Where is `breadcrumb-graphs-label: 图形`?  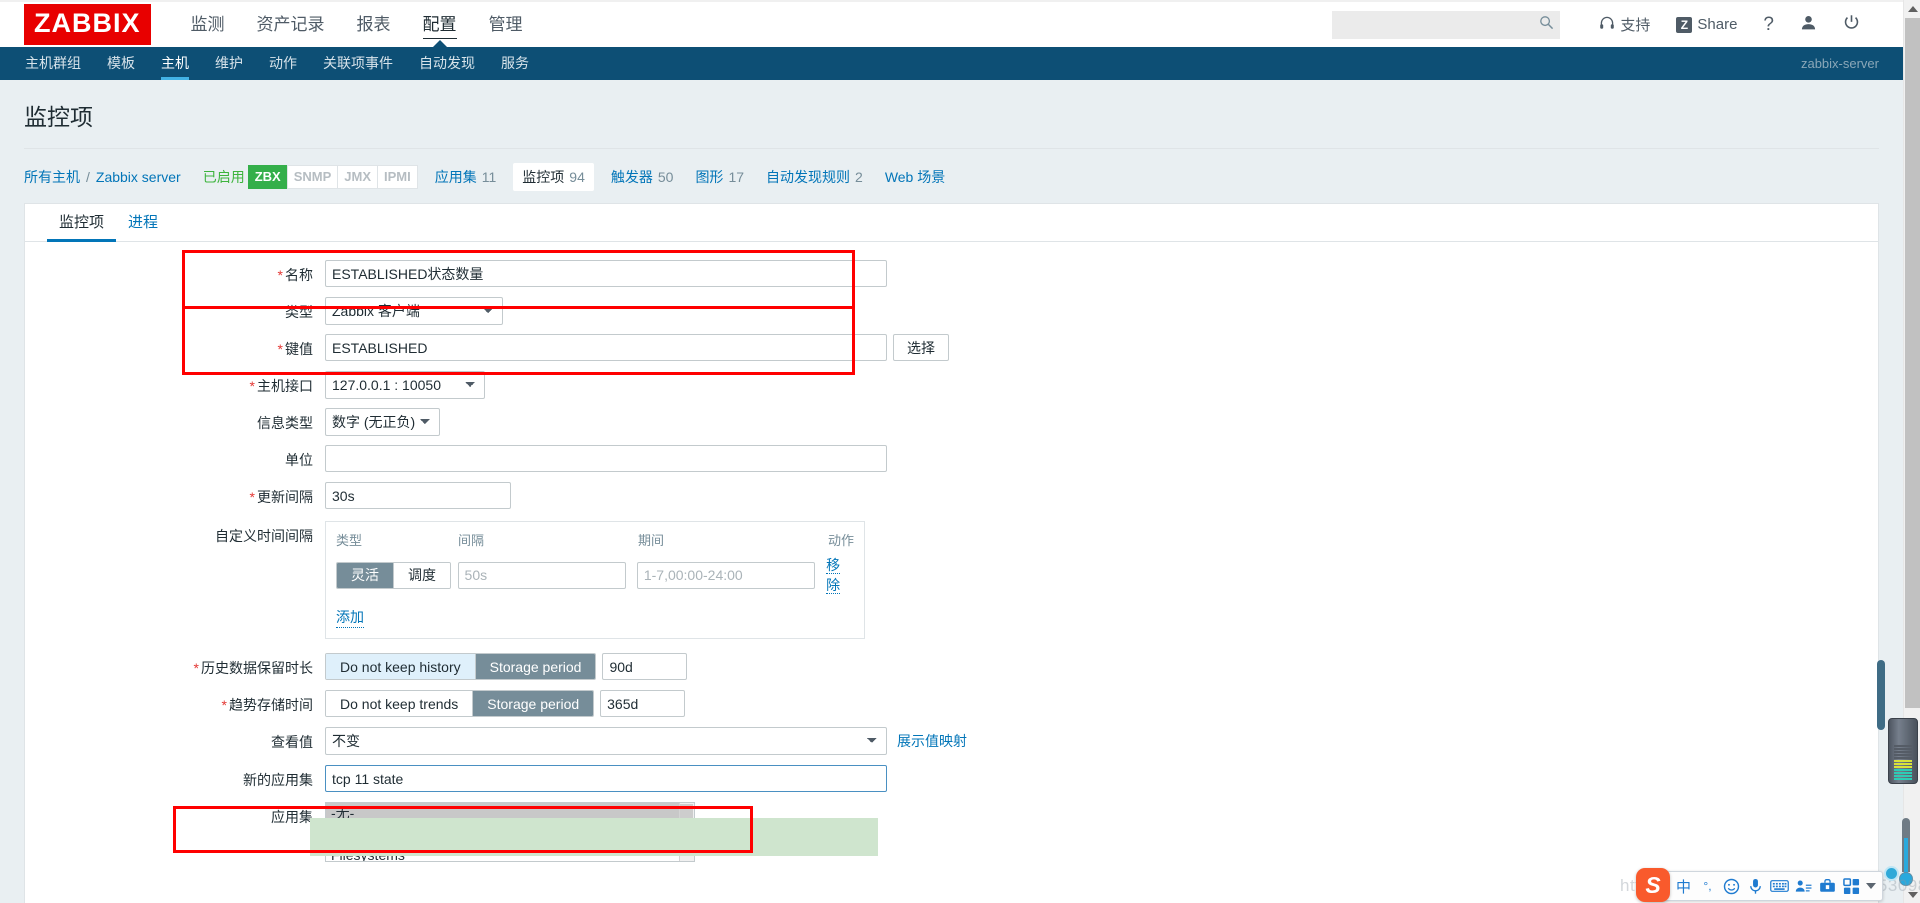 breadcrumb-graphs-label: 图形 is located at coordinates (709, 177).